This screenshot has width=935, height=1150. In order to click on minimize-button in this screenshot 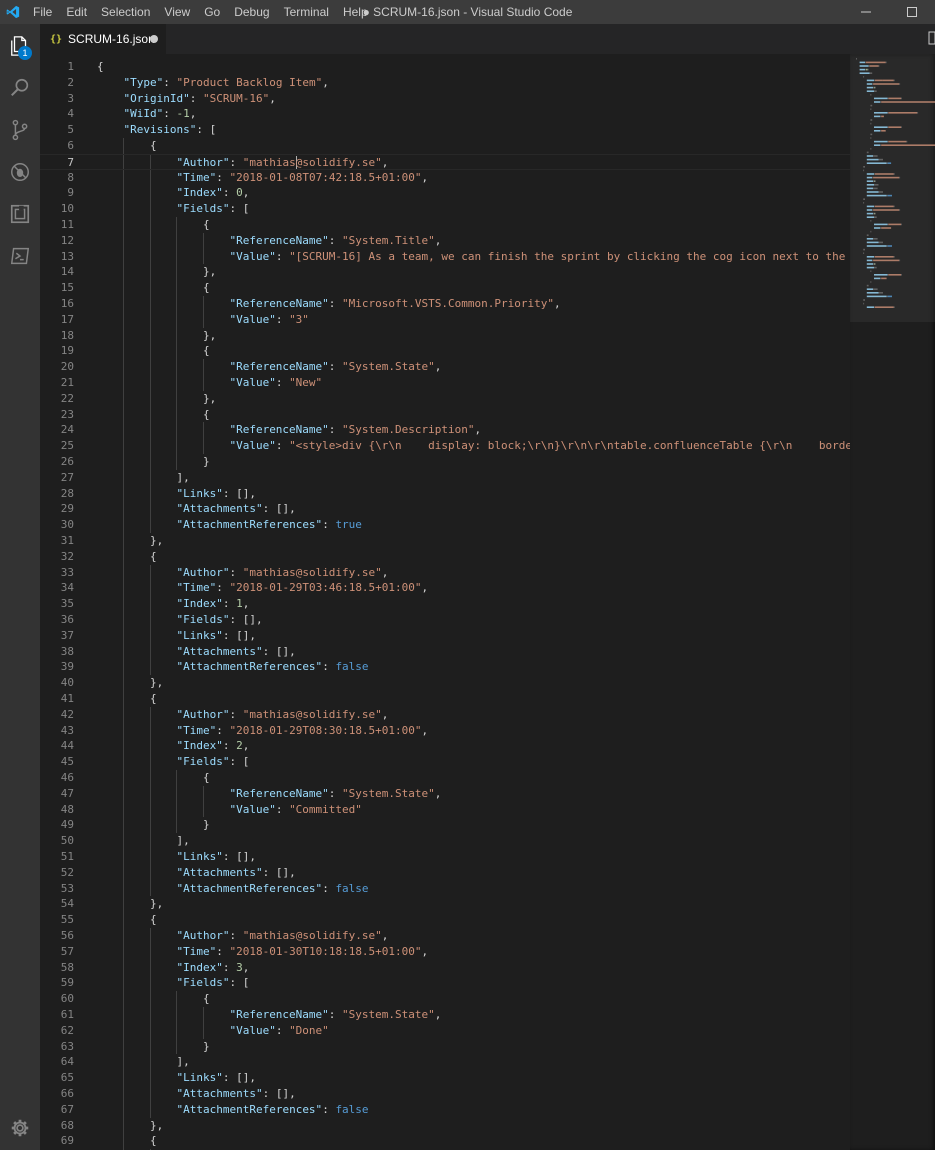, I will do `click(866, 12)`.